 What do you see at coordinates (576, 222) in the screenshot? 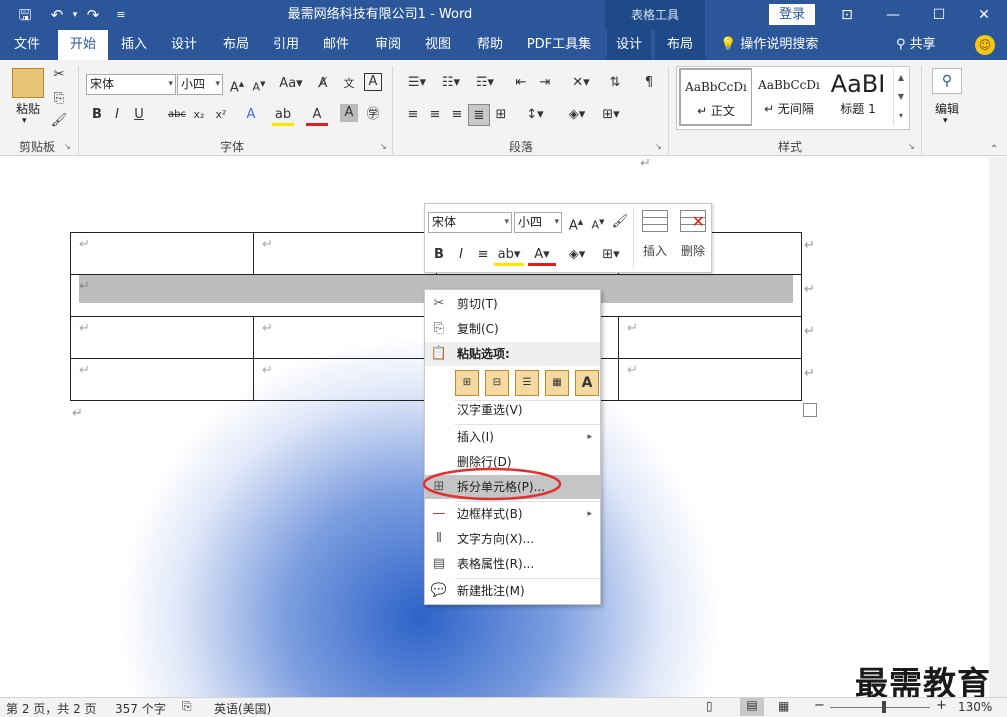
I see `mini-grow-font-icon: A▲` at bounding box center [576, 222].